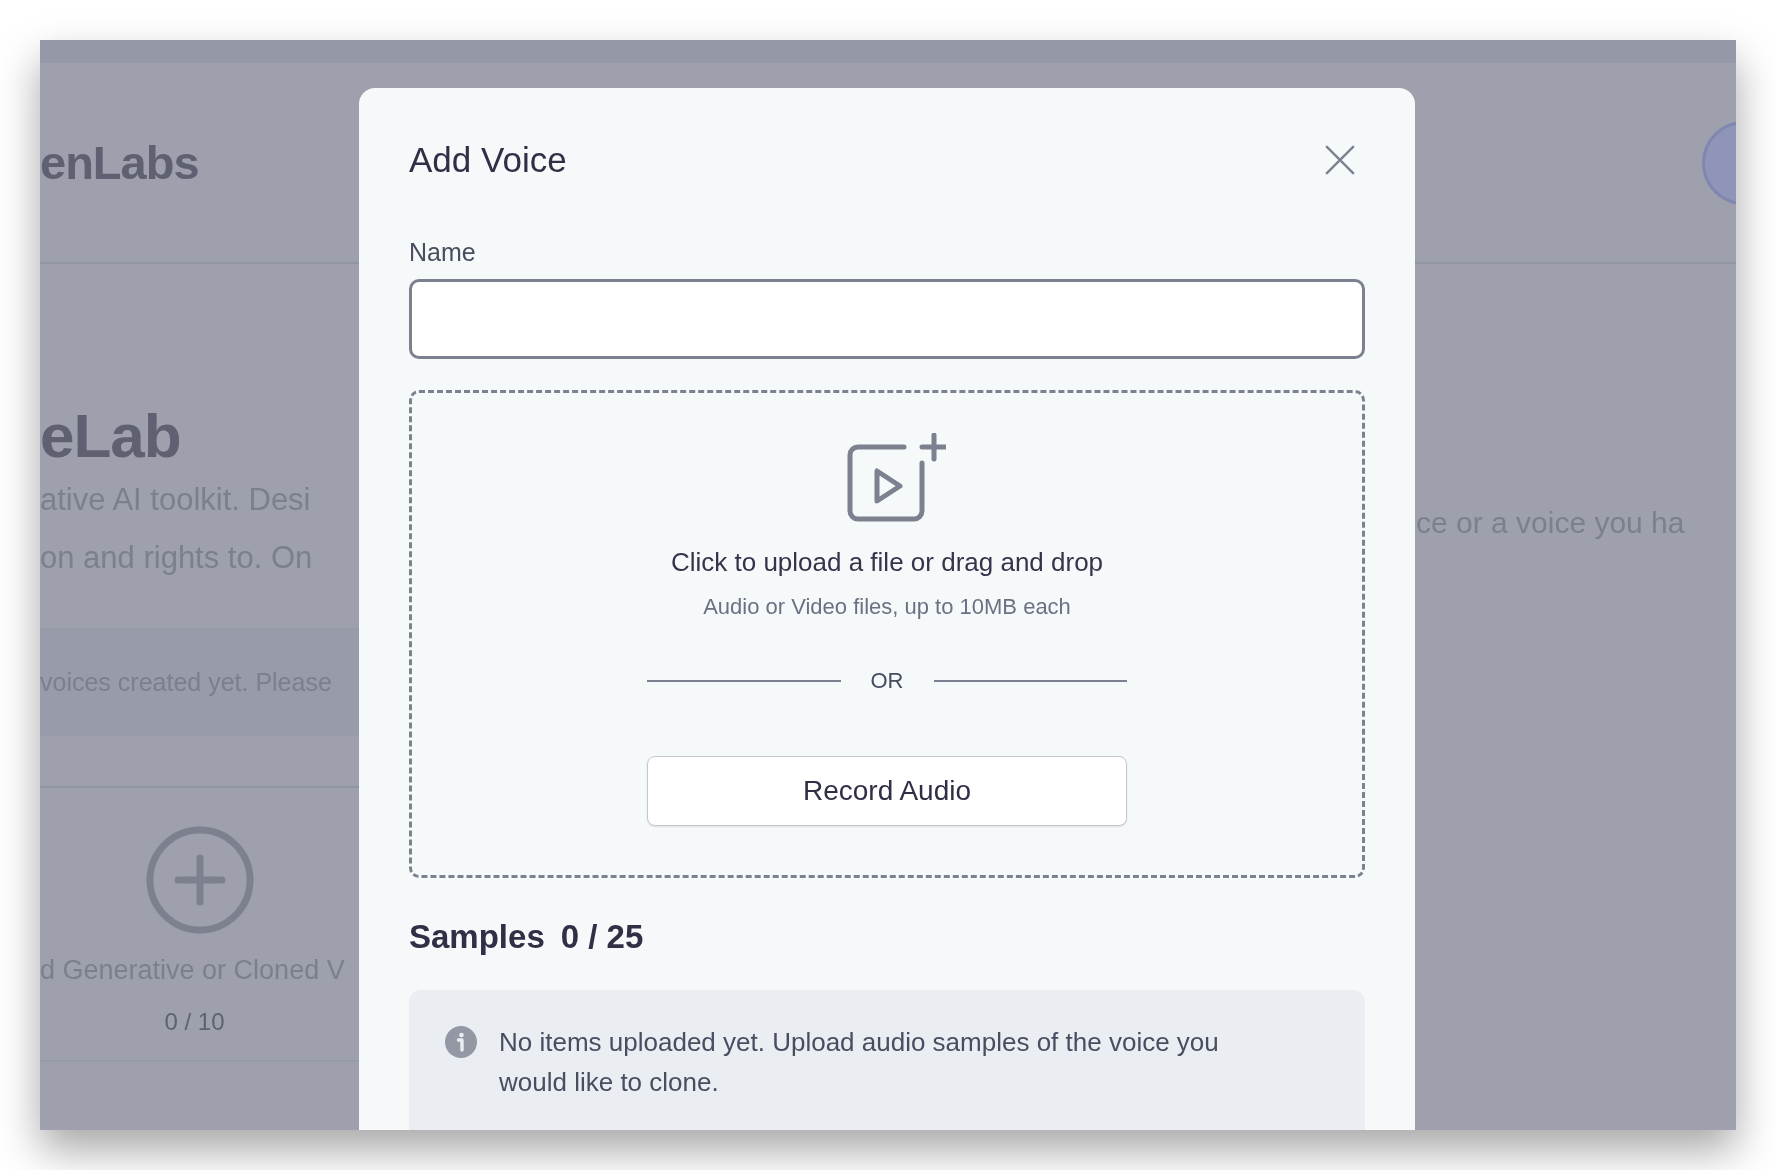  Describe the element at coordinates (443, 252) in the screenshot. I see `field-label: Name` at that location.